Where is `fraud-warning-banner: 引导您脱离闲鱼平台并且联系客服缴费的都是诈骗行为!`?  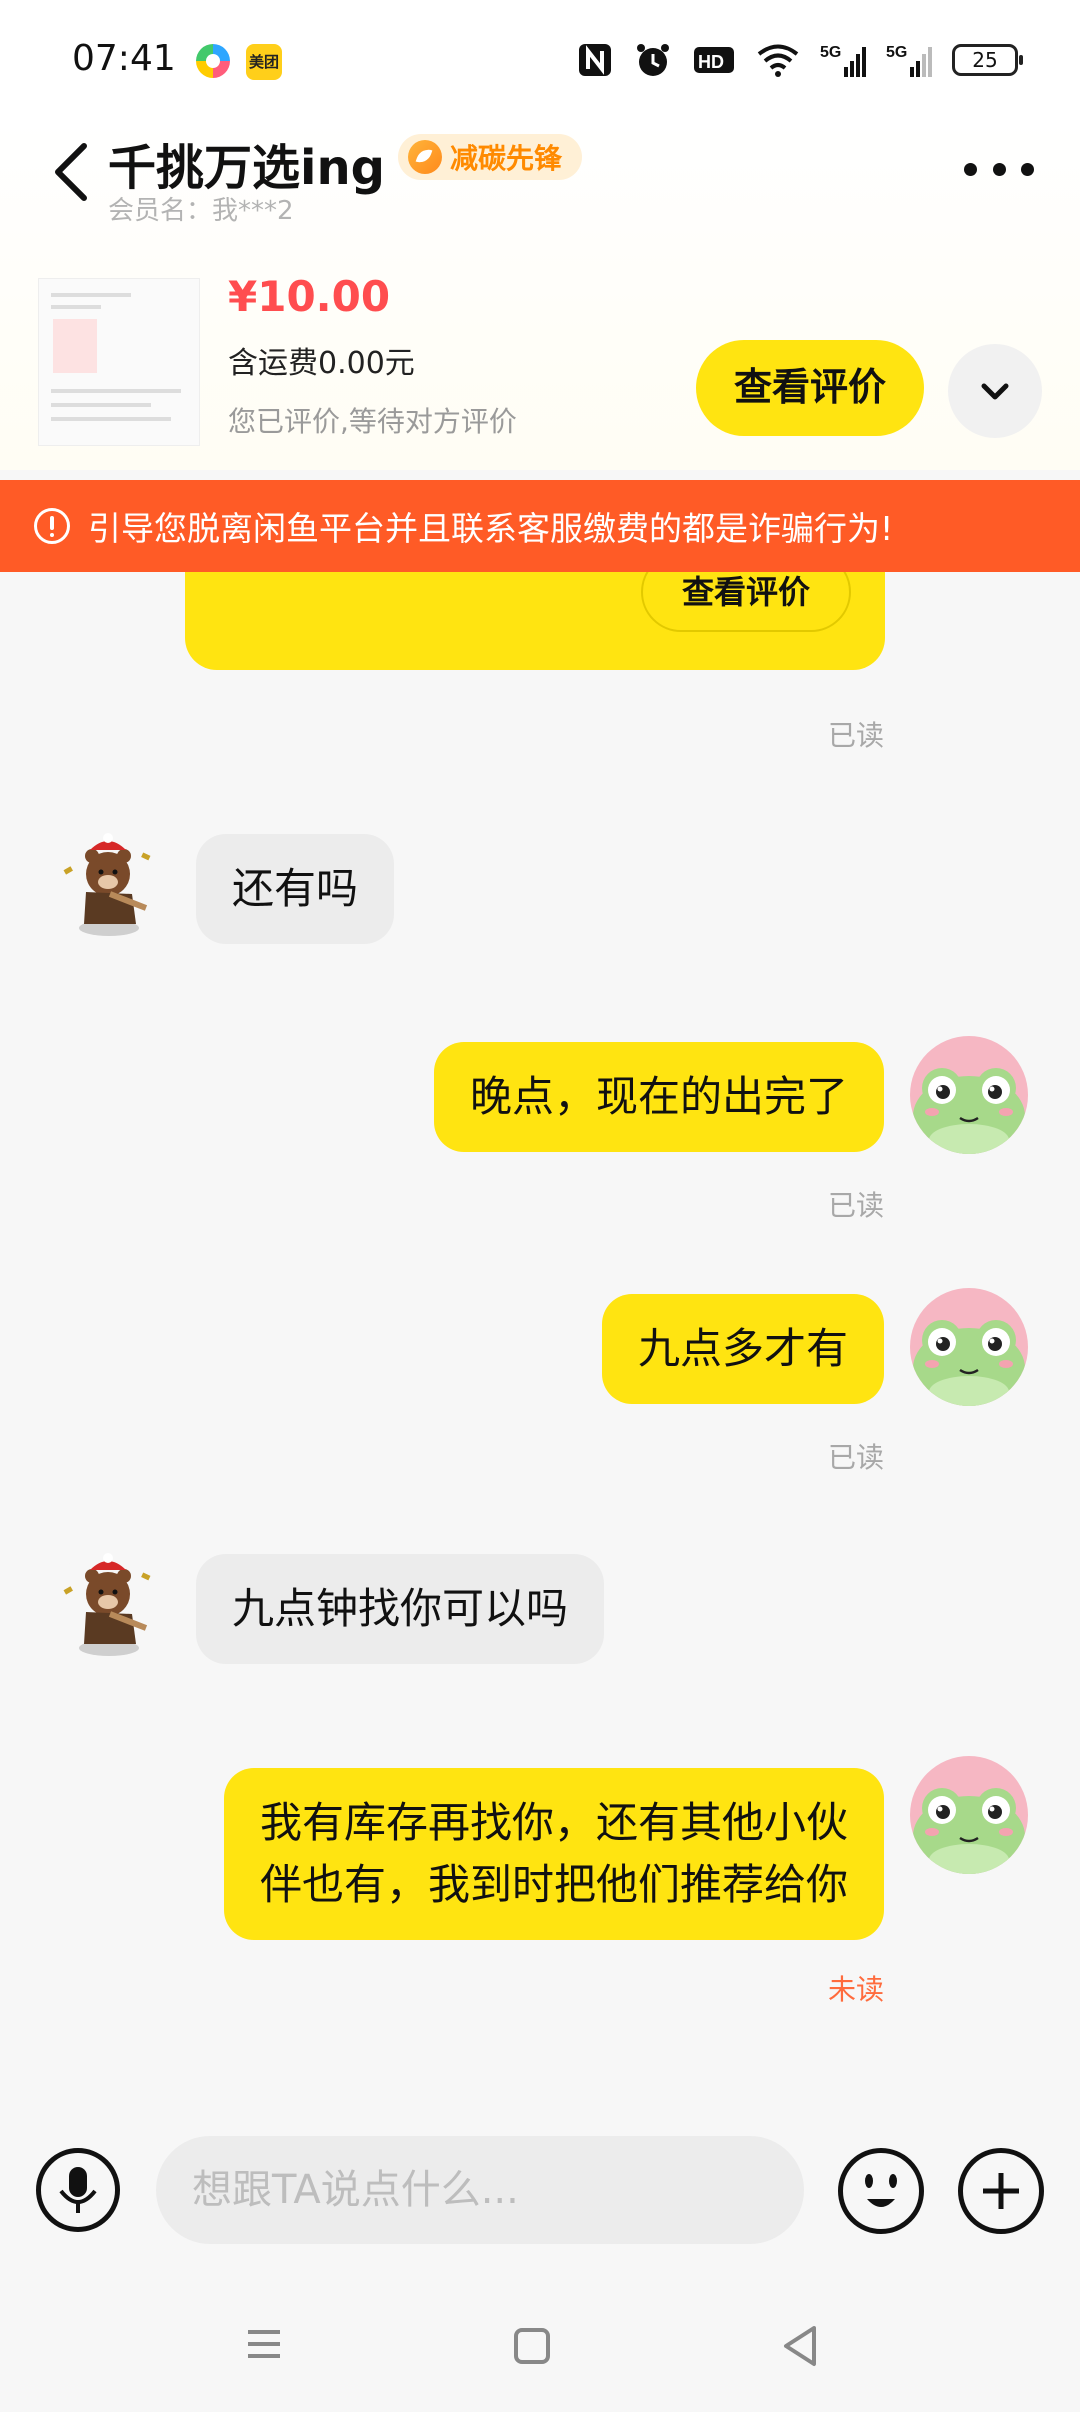 fraud-warning-banner: 引导您脱离闲鱼平台并且联系客服缴费的都是诈骗行为! is located at coordinates (540, 526).